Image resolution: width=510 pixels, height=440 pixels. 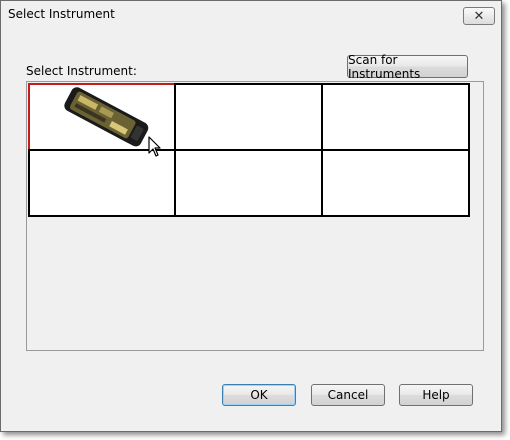 What do you see at coordinates (407, 67) in the screenshot?
I see `scan-for-instruments-button: Scan for Instruments` at bounding box center [407, 67].